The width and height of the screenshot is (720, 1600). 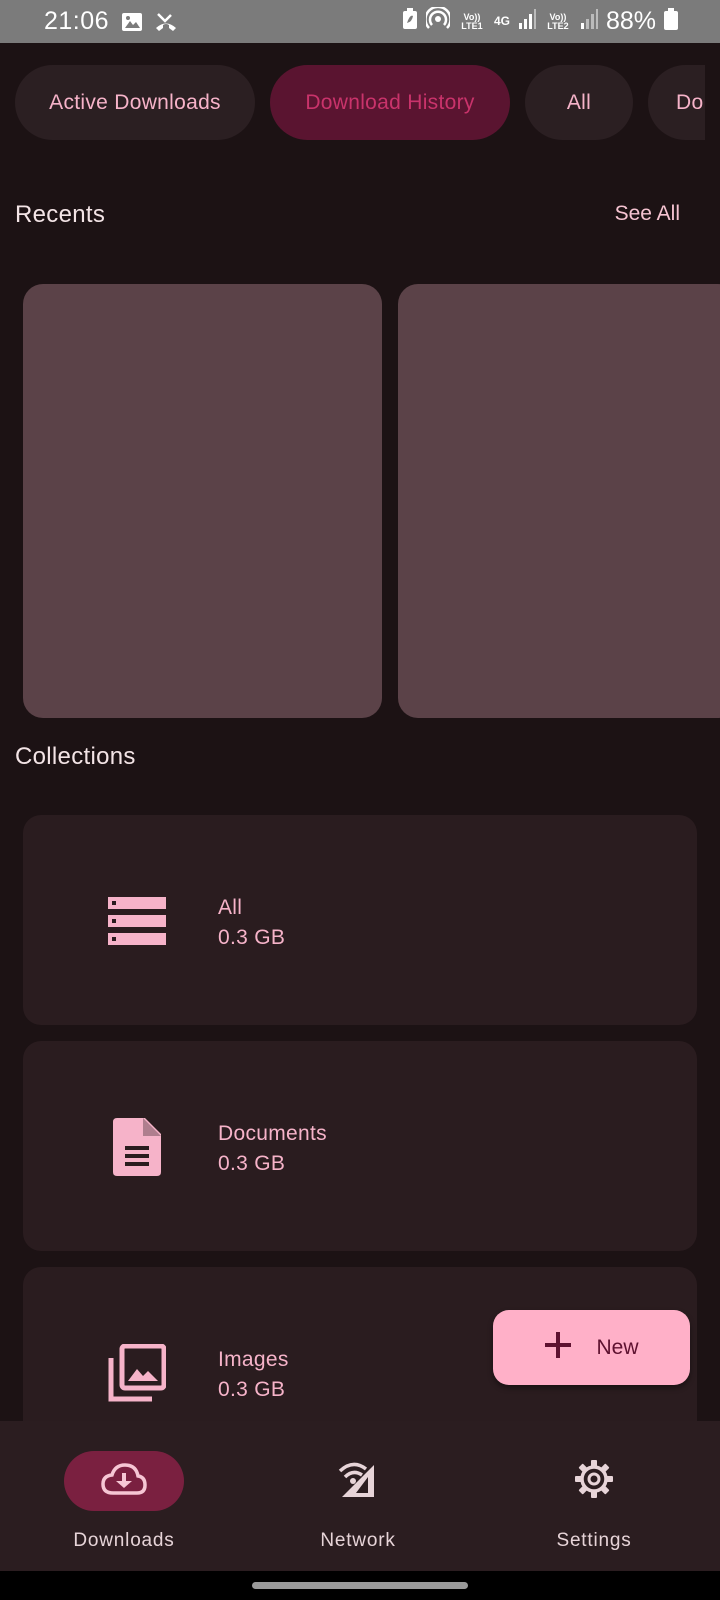 What do you see at coordinates (540, 21) in the screenshot?
I see `status-right: Vo)) LTE1 4G Vo)) LTE2 88%` at bounding box center [540, 21].